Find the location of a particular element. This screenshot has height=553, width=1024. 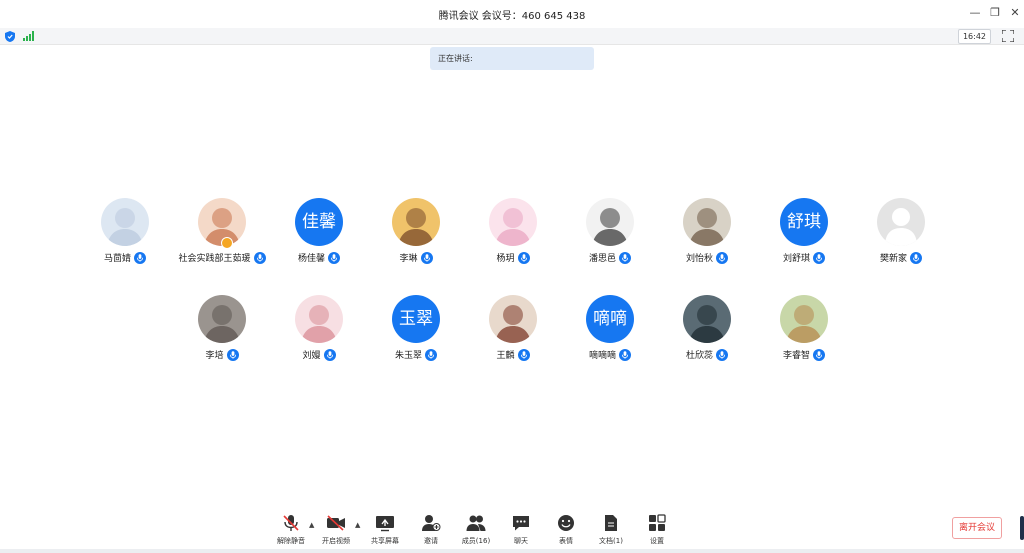

participant-tile: 佳馨 杨佳馨 is located at coordinates (319, 238).